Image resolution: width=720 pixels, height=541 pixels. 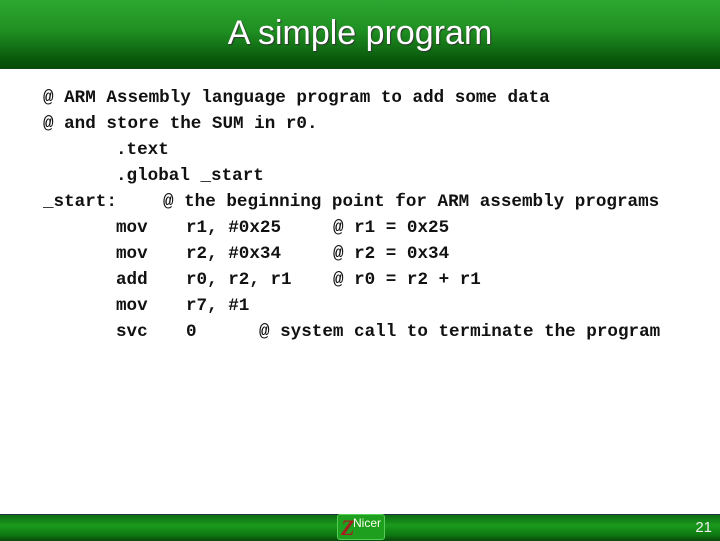 I want to click on logo-text: Nicer, so click(x=367, y=523).